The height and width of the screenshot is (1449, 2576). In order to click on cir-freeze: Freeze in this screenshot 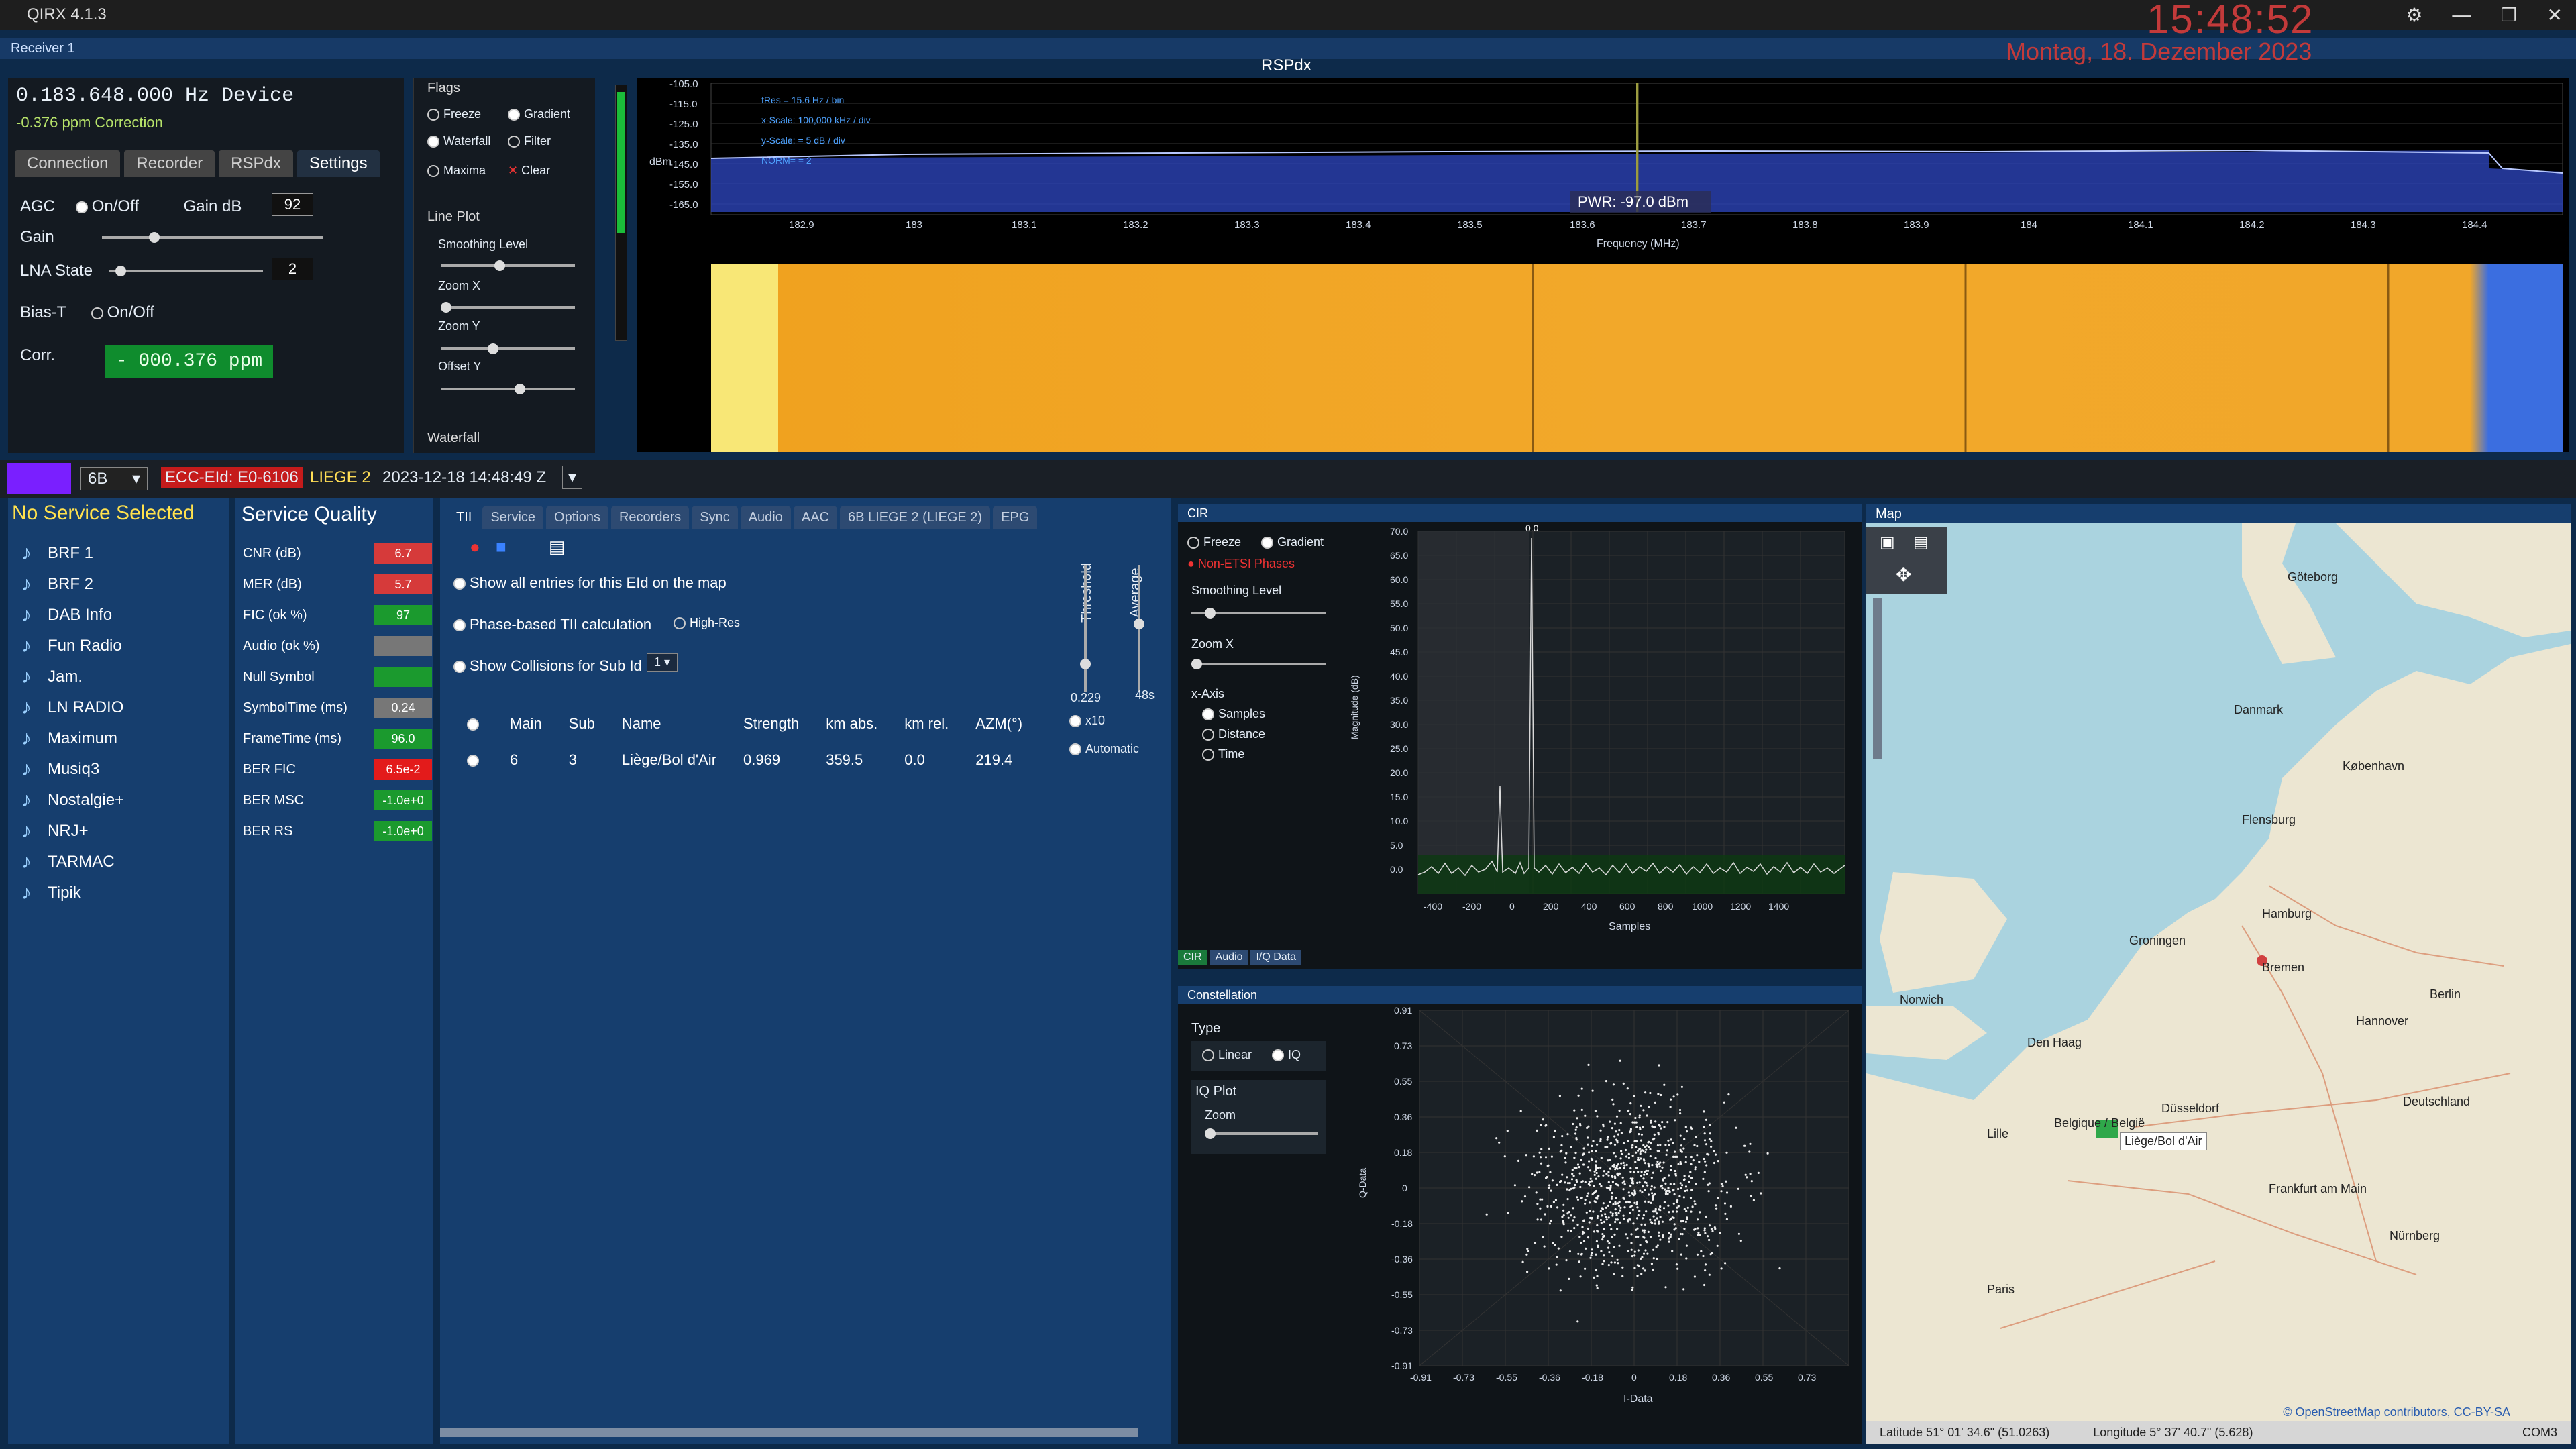, I will do `click(1214, 542)`.